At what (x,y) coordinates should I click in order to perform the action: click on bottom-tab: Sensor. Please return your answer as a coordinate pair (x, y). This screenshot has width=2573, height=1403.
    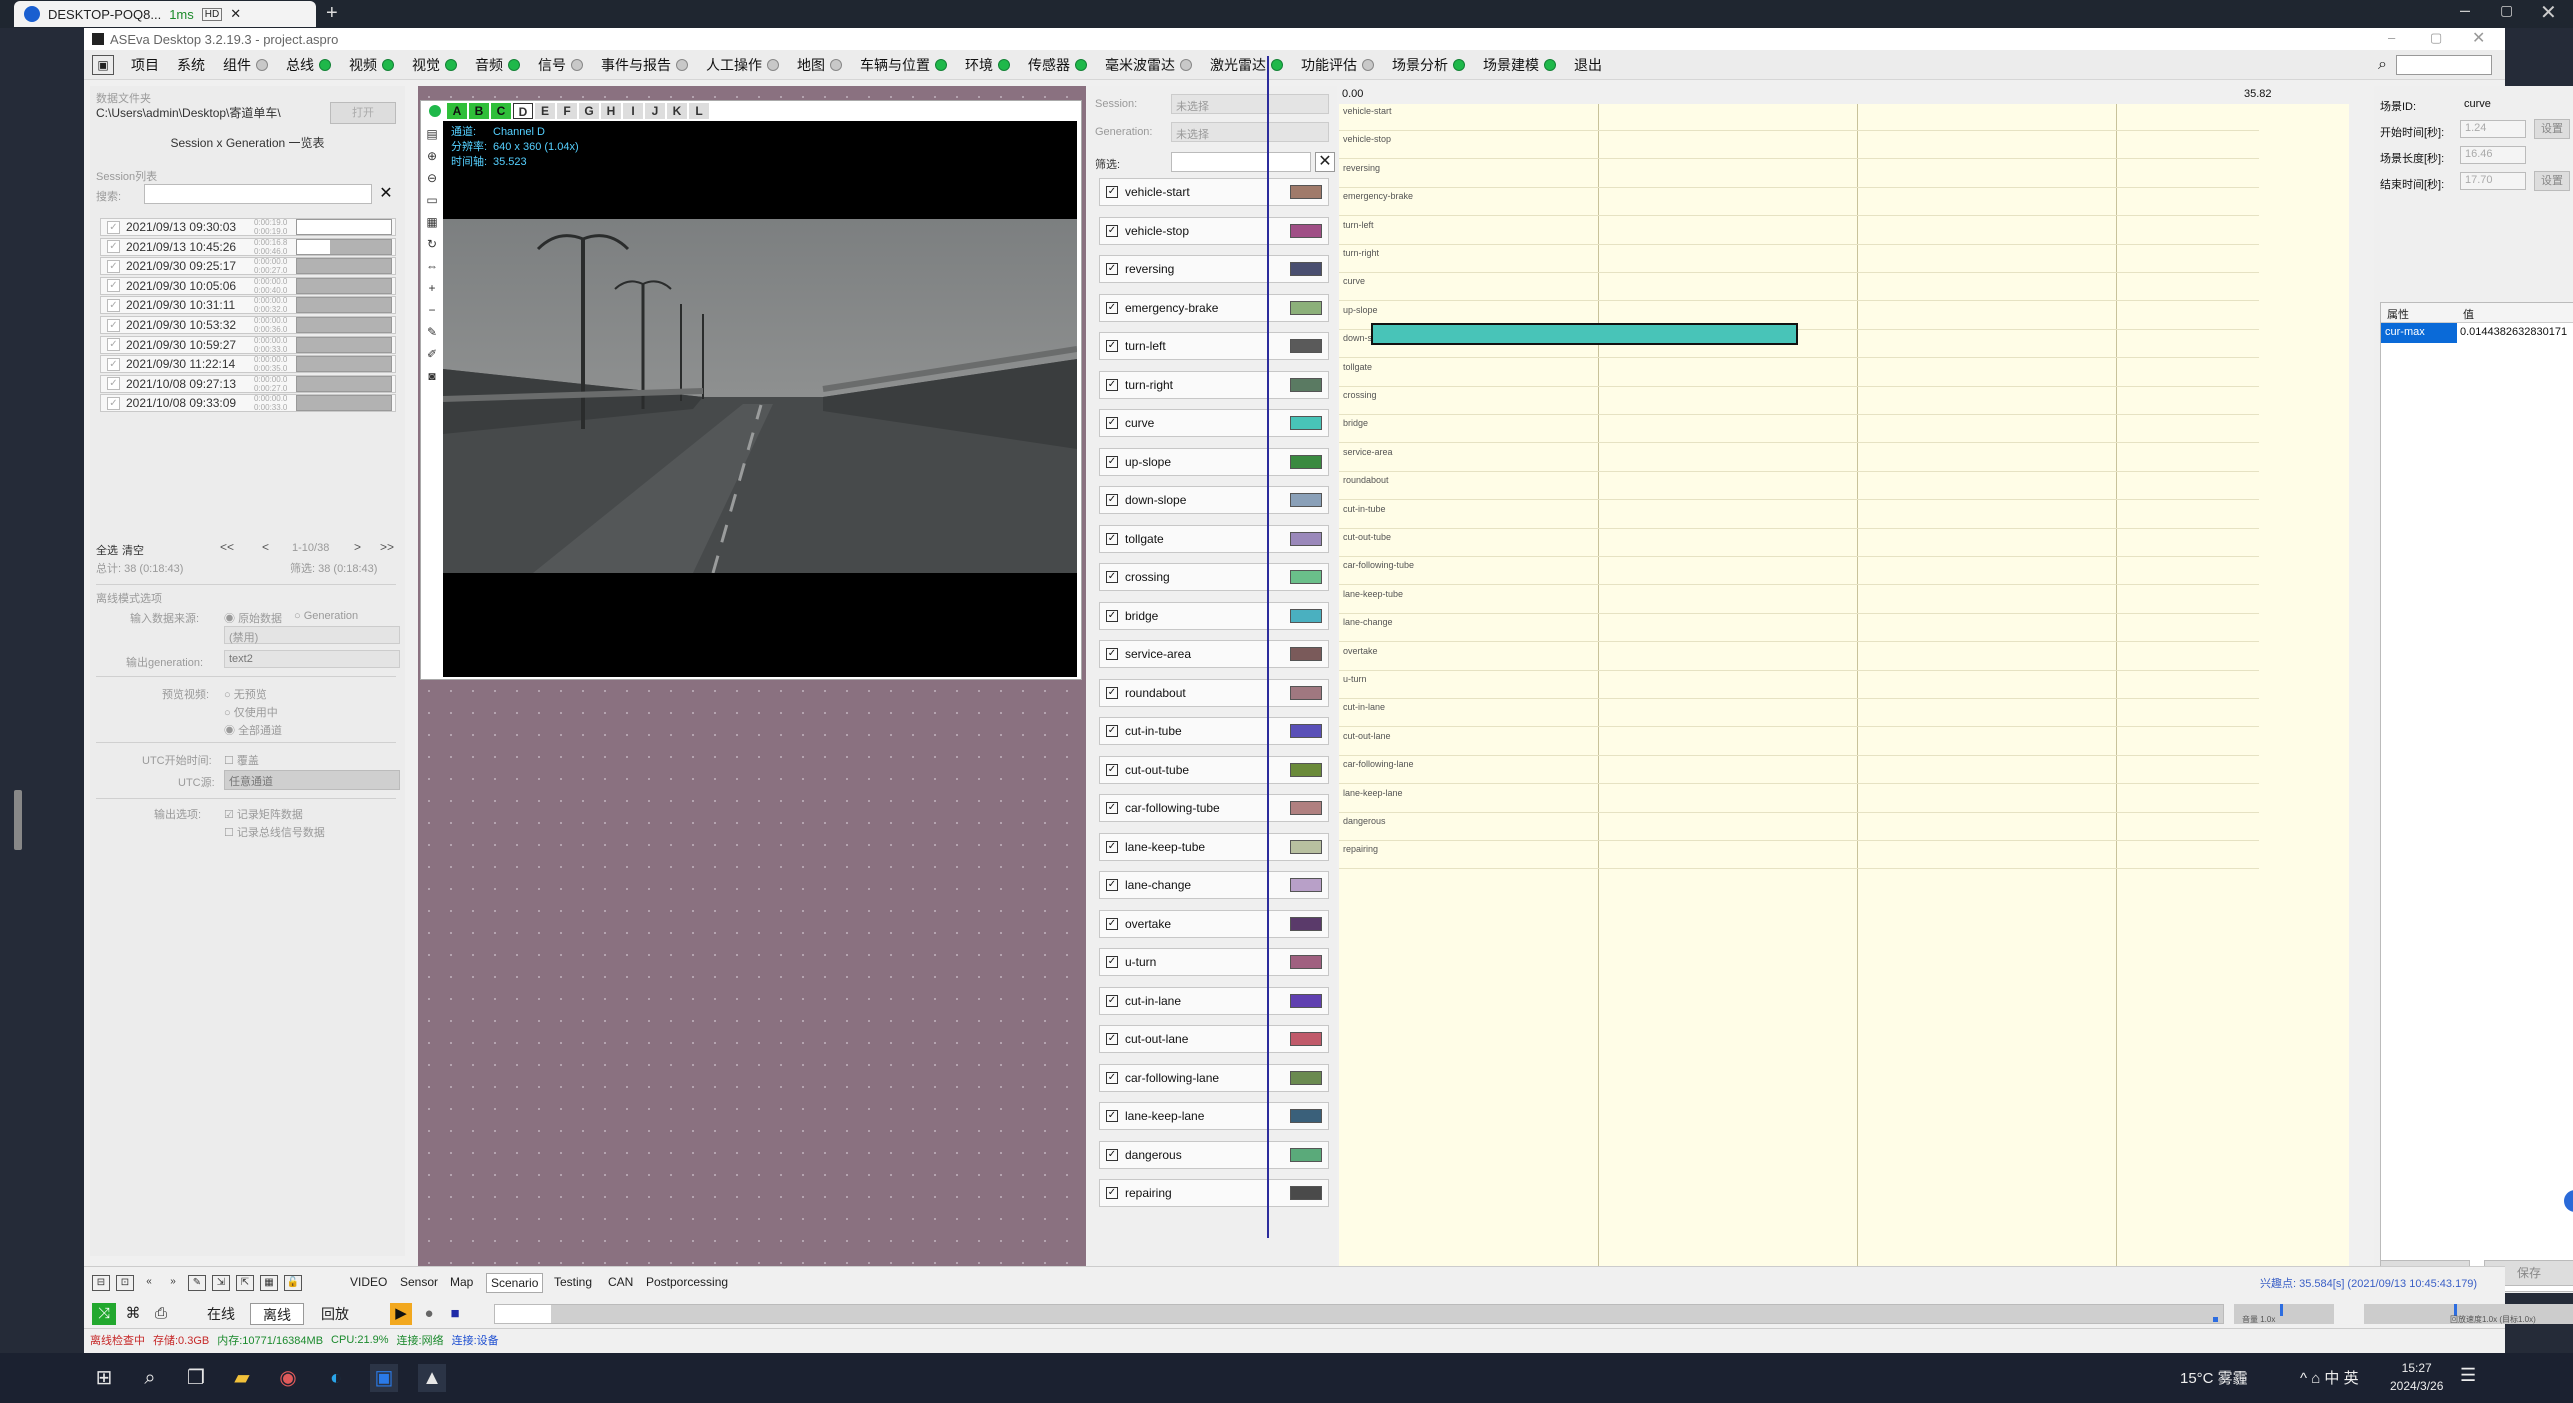
    Looking at the image, I should click on (419, 1282).